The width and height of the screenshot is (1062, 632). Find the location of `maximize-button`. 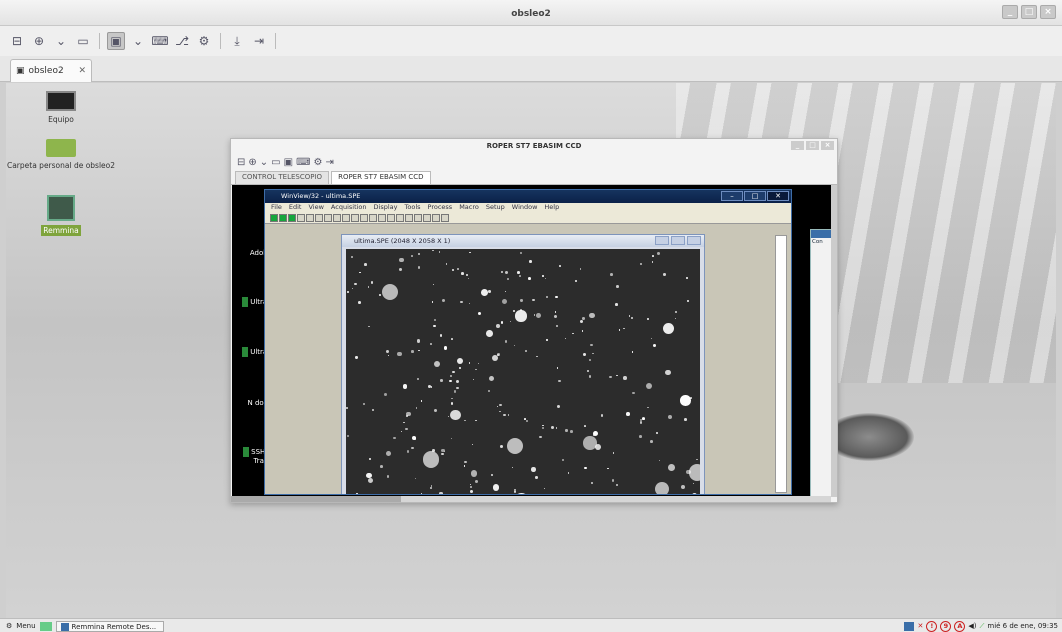

maximize-button is located at coordinates (678, 240).